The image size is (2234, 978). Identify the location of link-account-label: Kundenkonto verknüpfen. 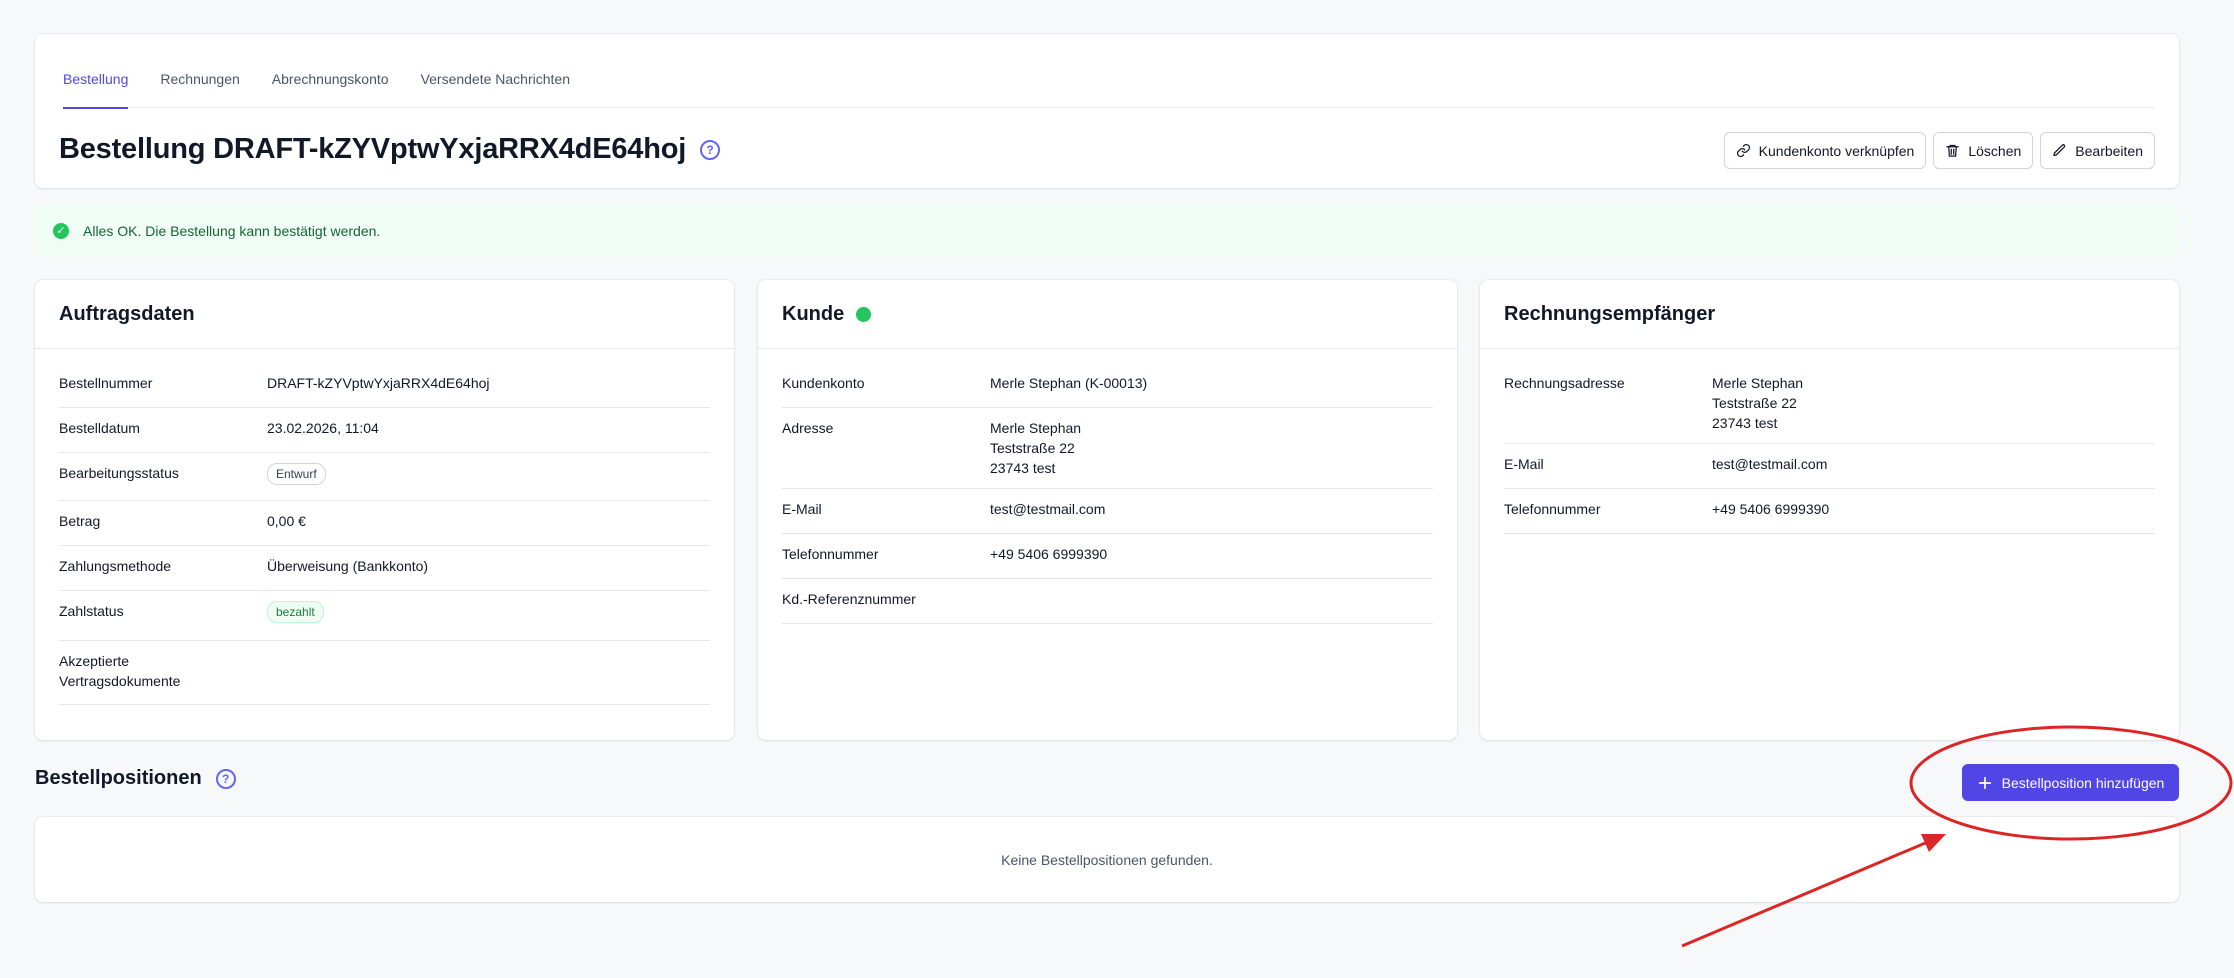
(1836, 150).